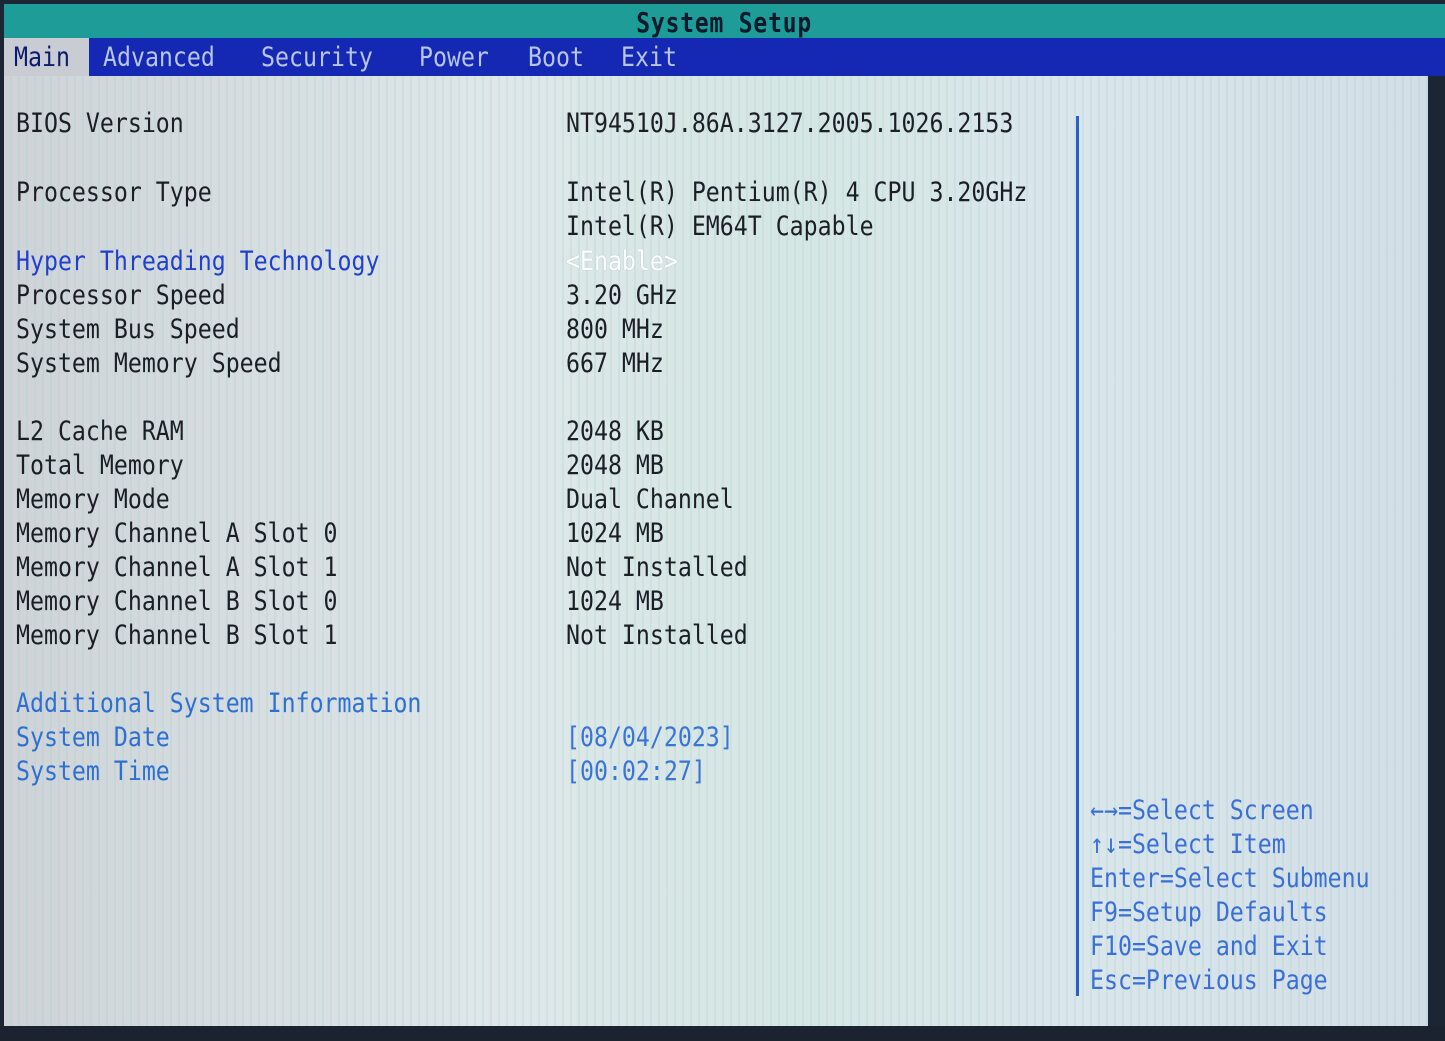  I want to click on channel-a-slot1-row: Memory Channel A Slot 1 Not Installed, so click(382, 567).